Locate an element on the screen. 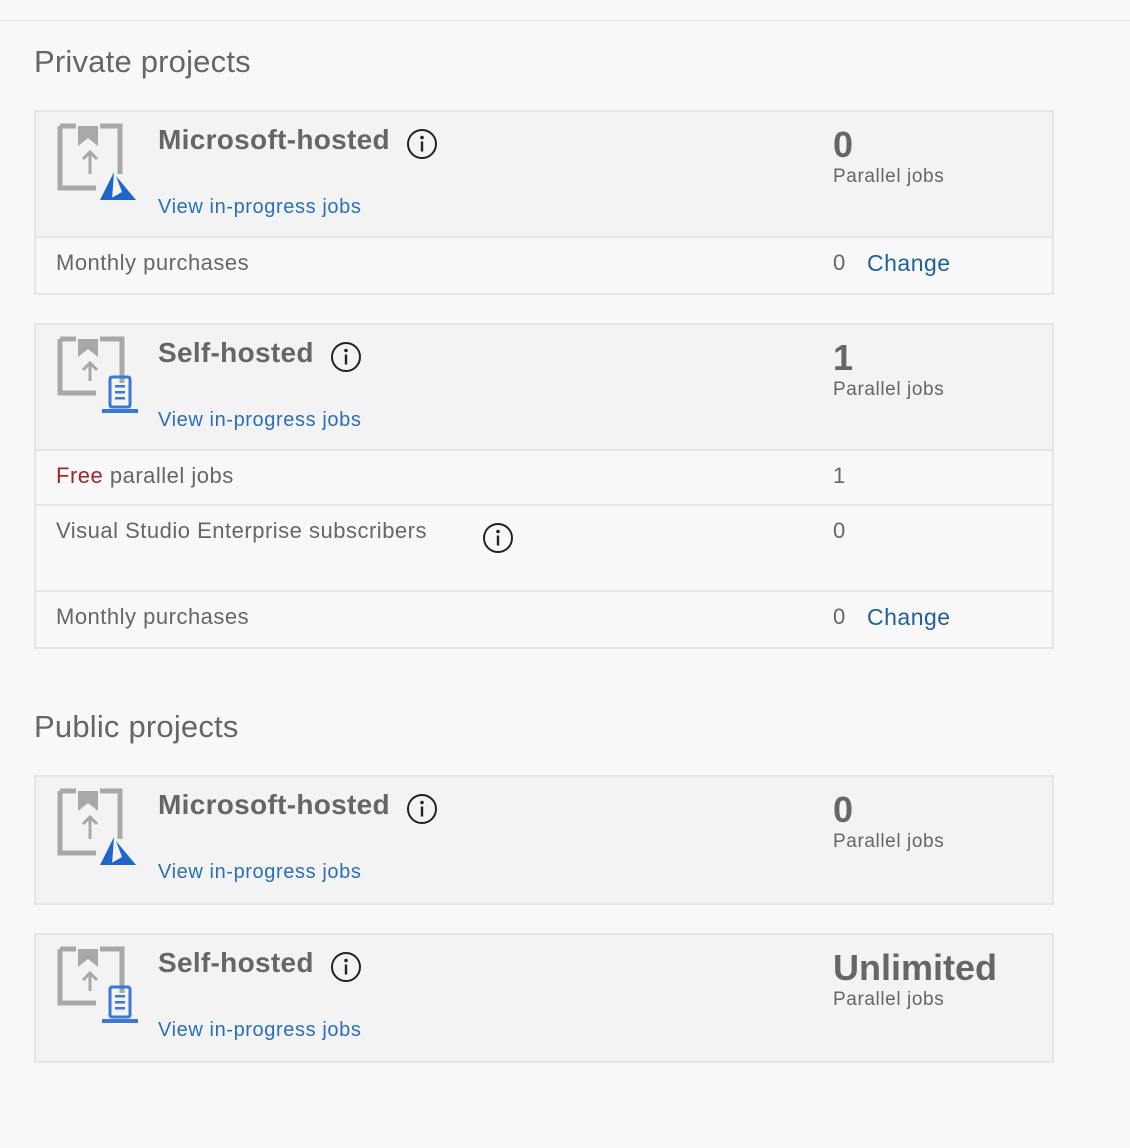  section-title-private: Private projects is located at coordinates (142, 61).